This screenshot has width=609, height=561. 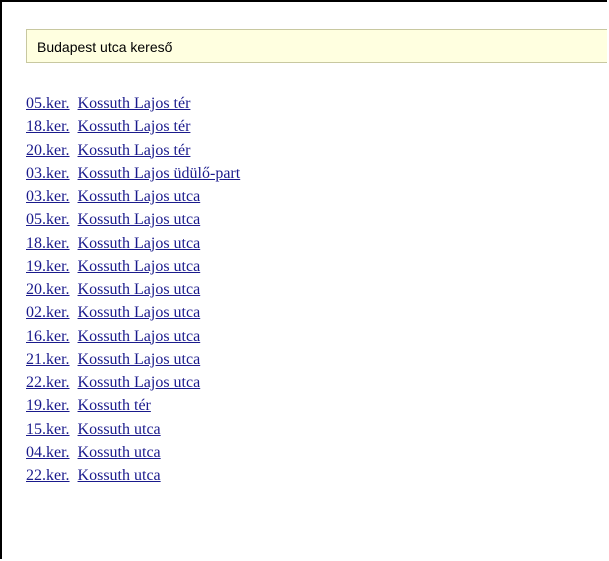 I want to click on result-link: 18.ker. Kossuth Lajos tér, so click(x=108, y=126).